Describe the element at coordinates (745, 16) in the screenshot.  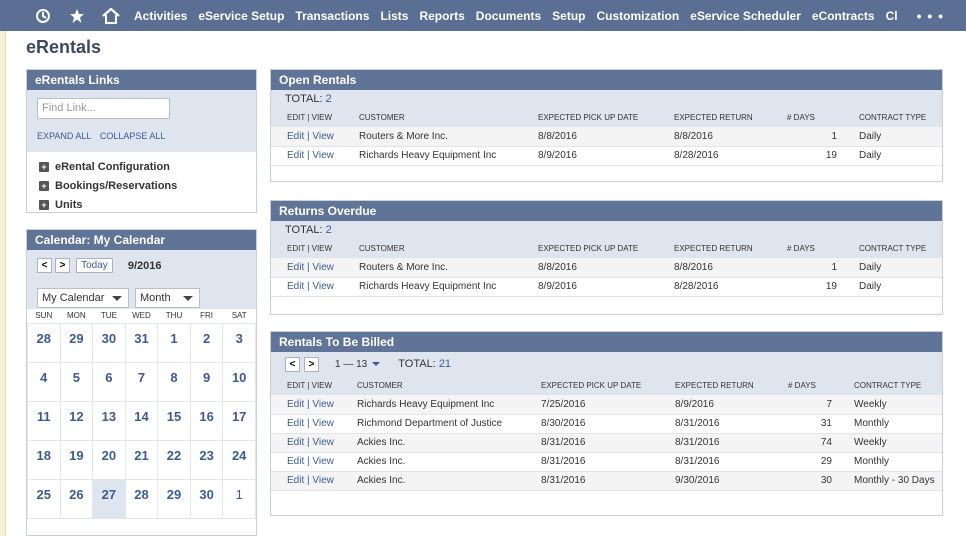
I see `nav-eservice-scheduler: eService Scheduler` at that location.